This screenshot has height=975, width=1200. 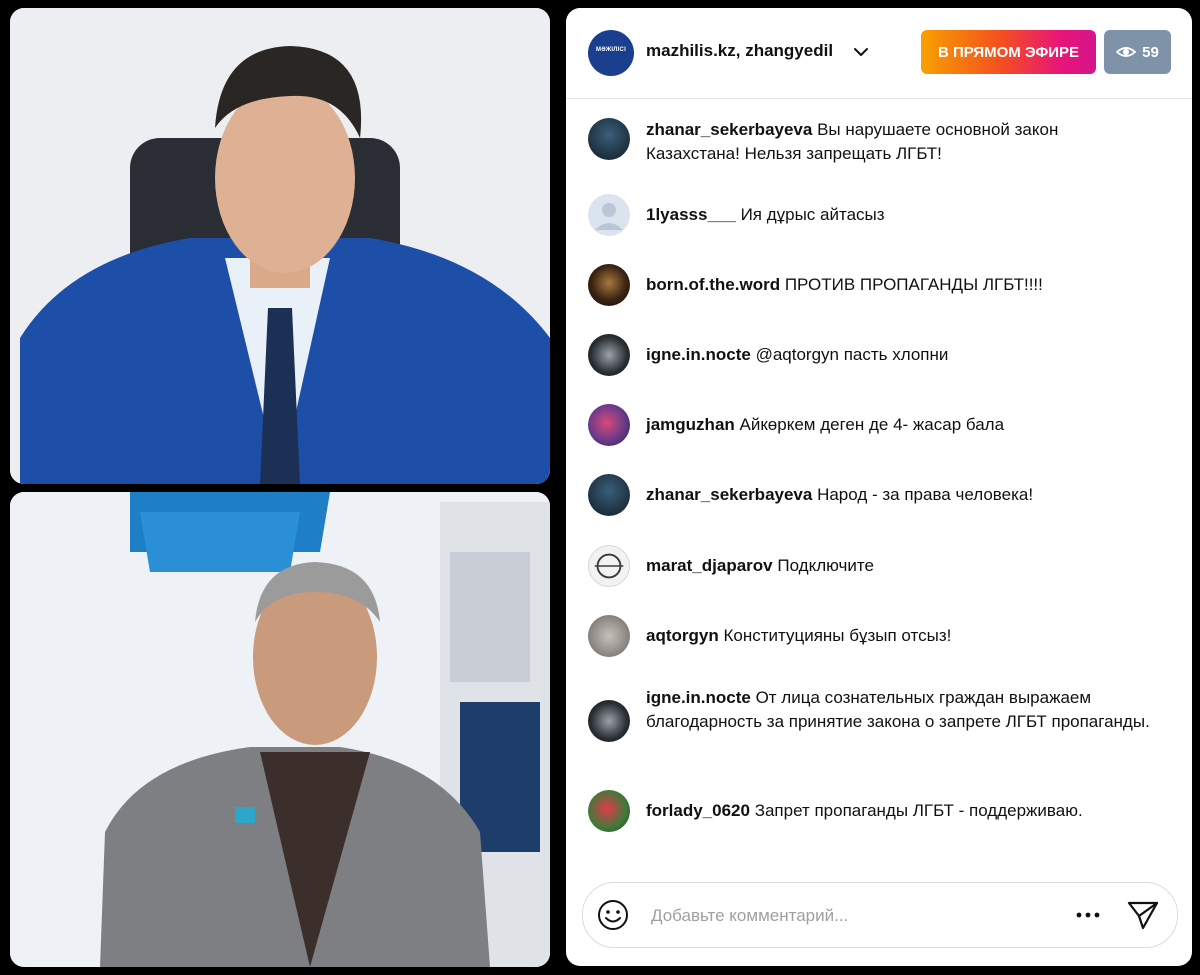 What do you see at coordinates (690, 424) in the screenshot?
I see `comment-username: jamguzhan` at bounding box center [690, 424].